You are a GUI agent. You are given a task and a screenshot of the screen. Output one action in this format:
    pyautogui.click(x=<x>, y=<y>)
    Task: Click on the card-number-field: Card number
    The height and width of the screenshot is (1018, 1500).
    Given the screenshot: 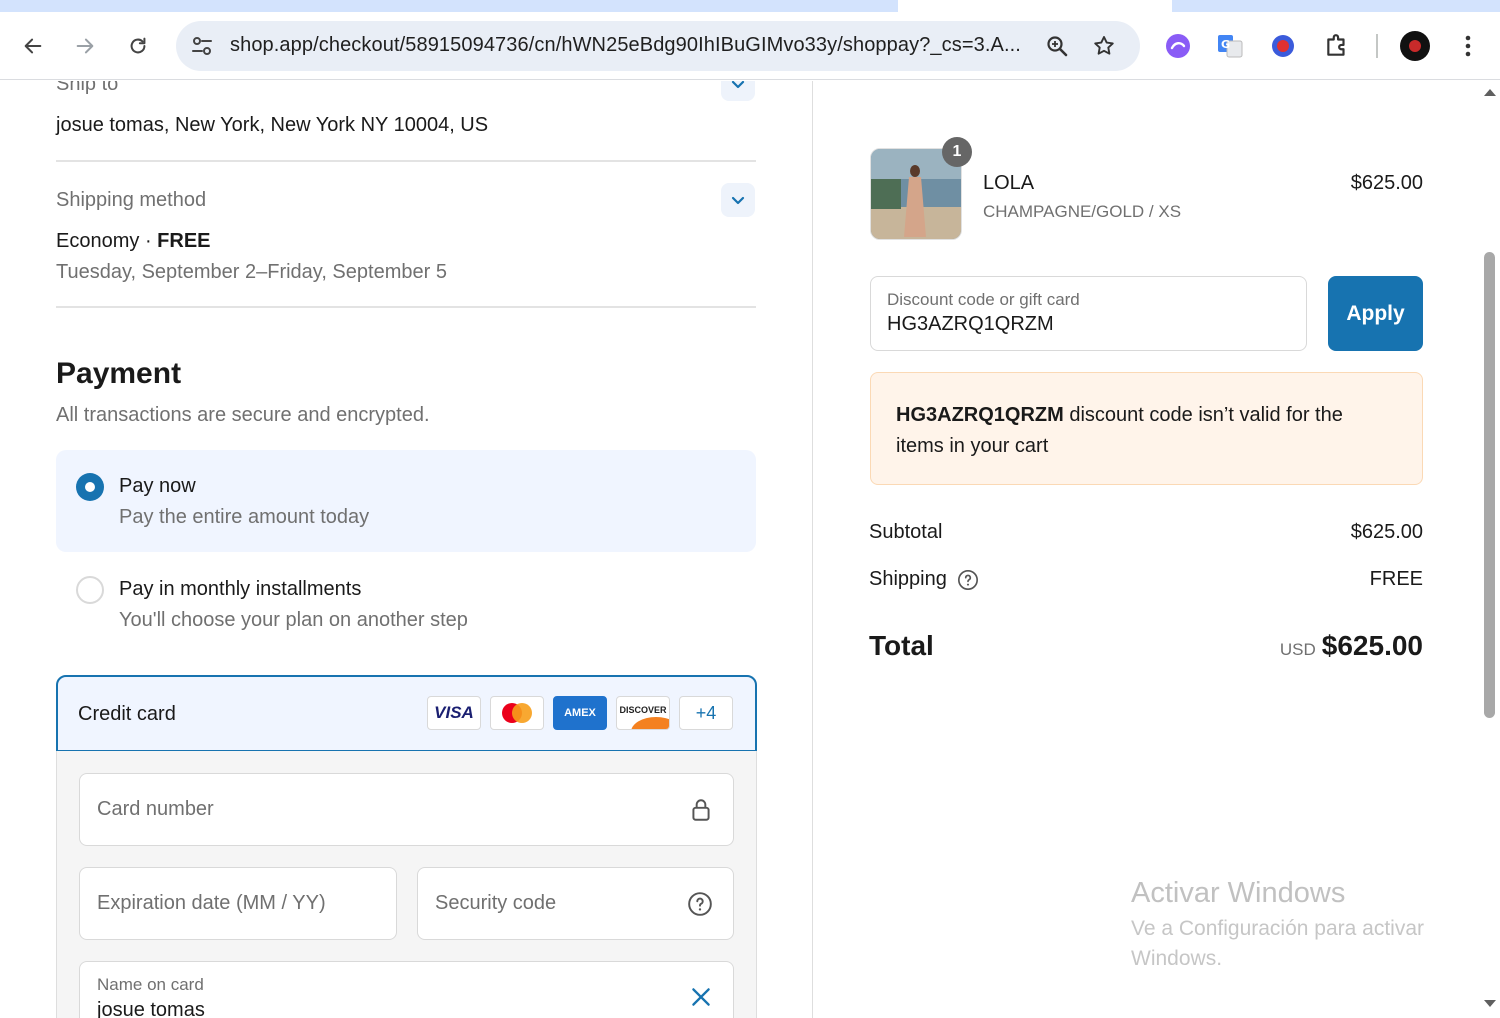 What is the action you would take?
    pyautogui.click(x=406, y=809)
    